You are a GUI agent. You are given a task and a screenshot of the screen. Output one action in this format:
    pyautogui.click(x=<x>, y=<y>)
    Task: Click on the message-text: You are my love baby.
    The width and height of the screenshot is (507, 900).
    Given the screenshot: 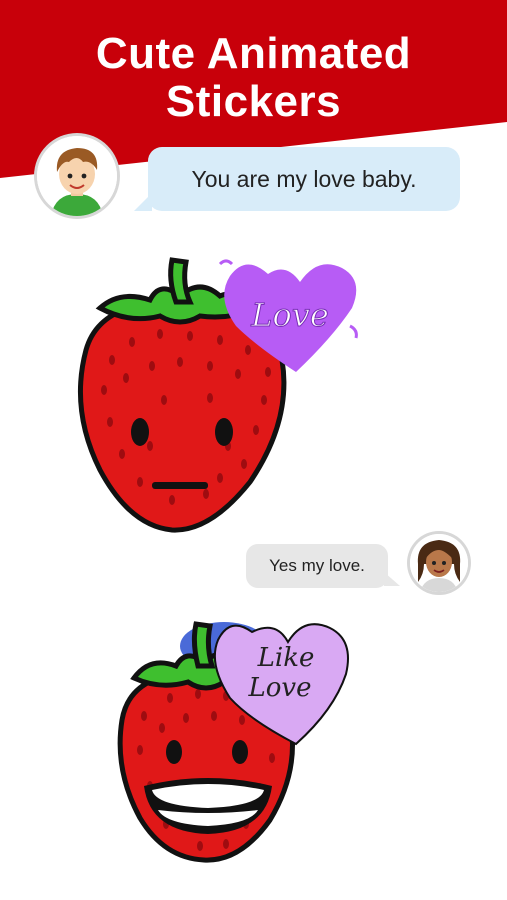 What is the action you would take?
    pyautogui.click(x=304, y=178)
    